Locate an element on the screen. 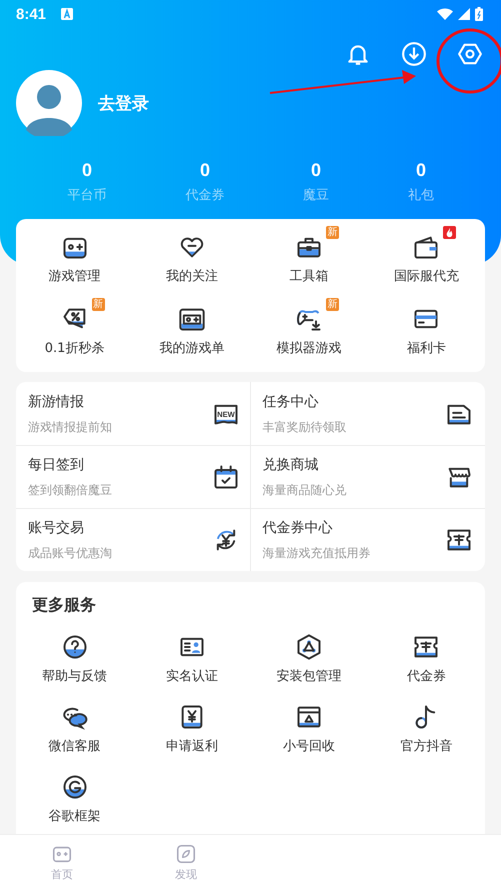  feature-subtitle: 签到领翻倍魔豆 is located at coordinates (70, 490).